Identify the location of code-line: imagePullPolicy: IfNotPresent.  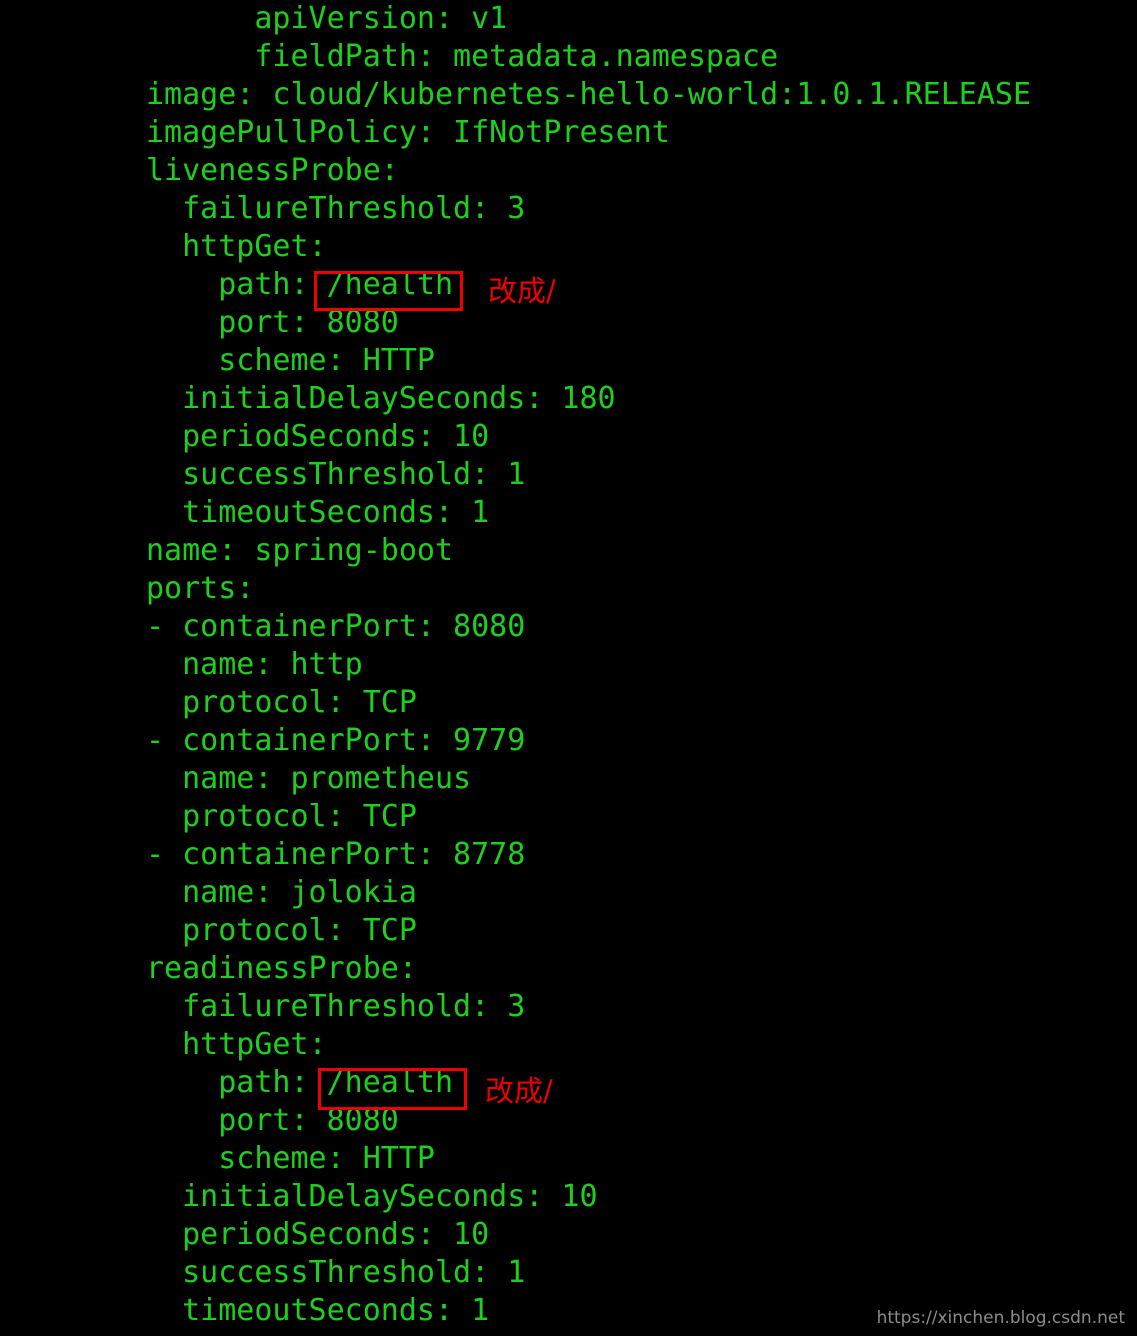
(408, 132).